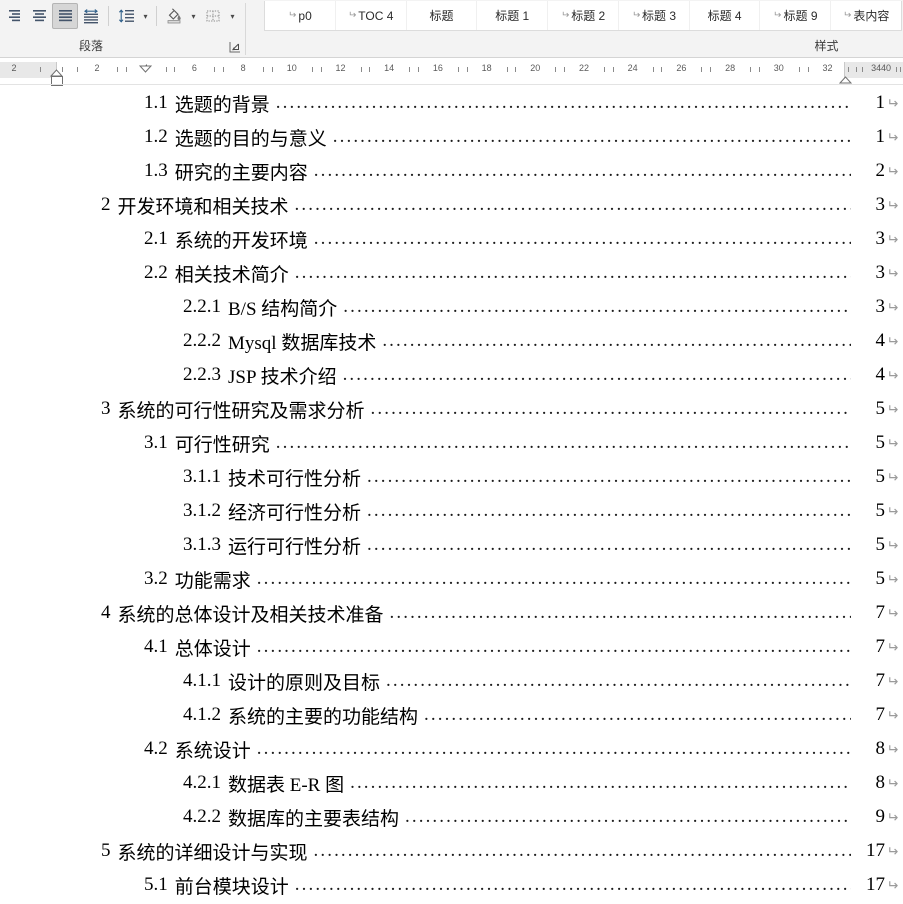 This screenshot has width=903, height=904. I want to click on ruler-number: 18, so click(486, 68).